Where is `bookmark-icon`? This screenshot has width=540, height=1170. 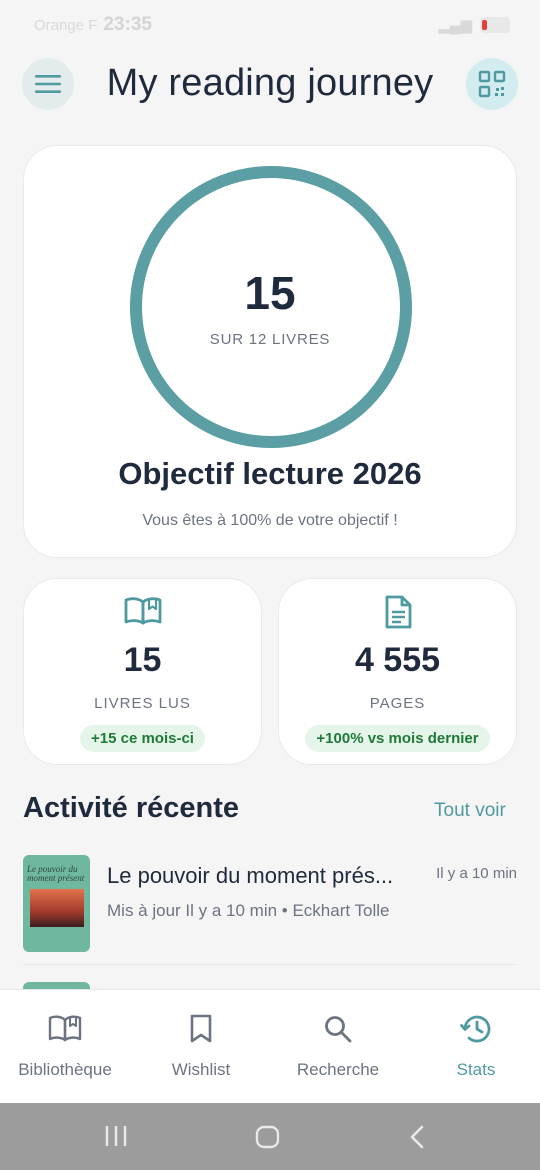 bookmark-icon is located at coordinates (201, 1028).